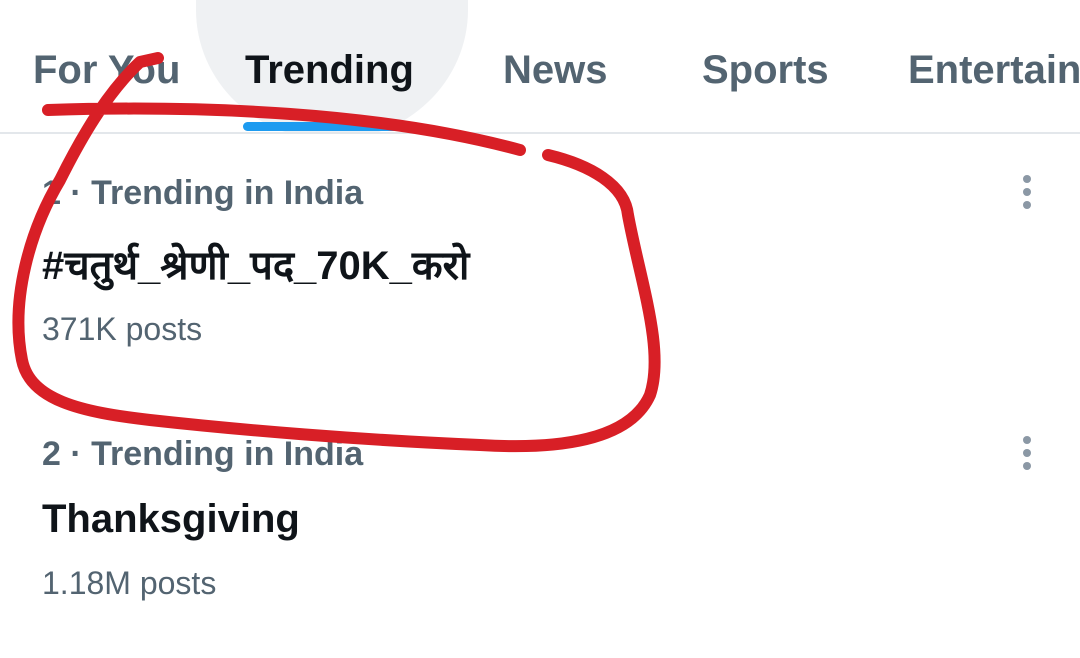 This screenshot has width=1080, height=658. Describe the element at coordinates (331, 126) in the screenshot. I see `active-tab-indicator` at that location.